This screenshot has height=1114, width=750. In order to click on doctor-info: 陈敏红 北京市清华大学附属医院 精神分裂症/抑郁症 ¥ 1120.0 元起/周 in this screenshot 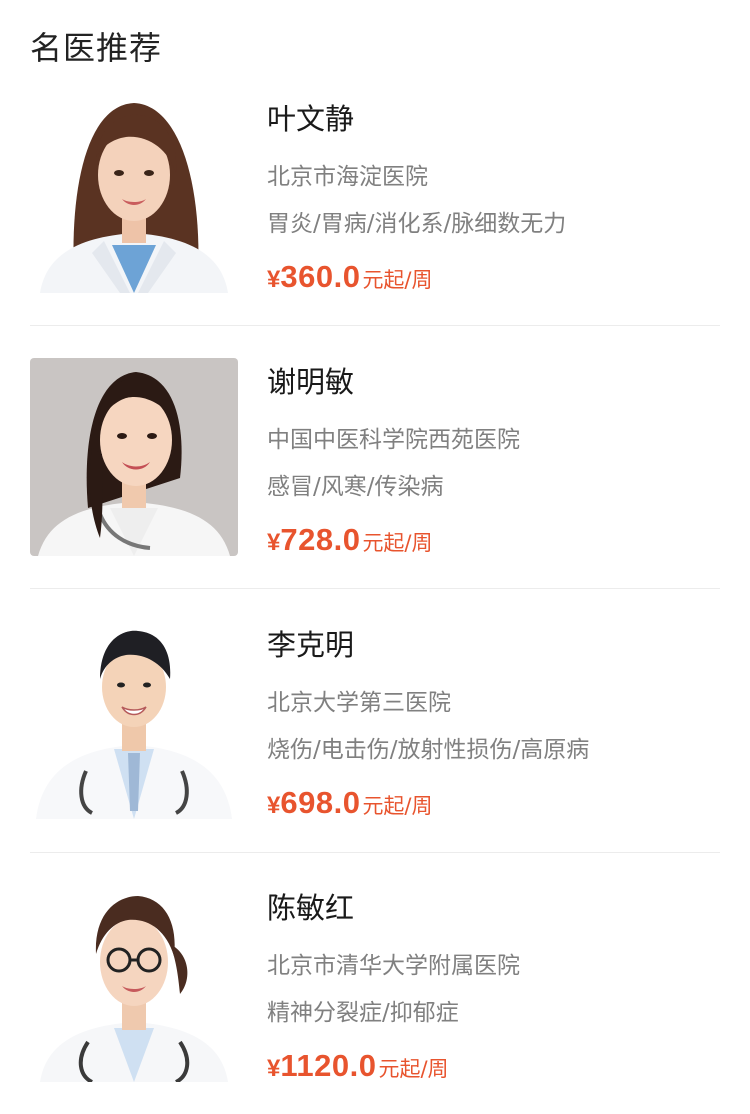, I will do `click(493, 984)`.